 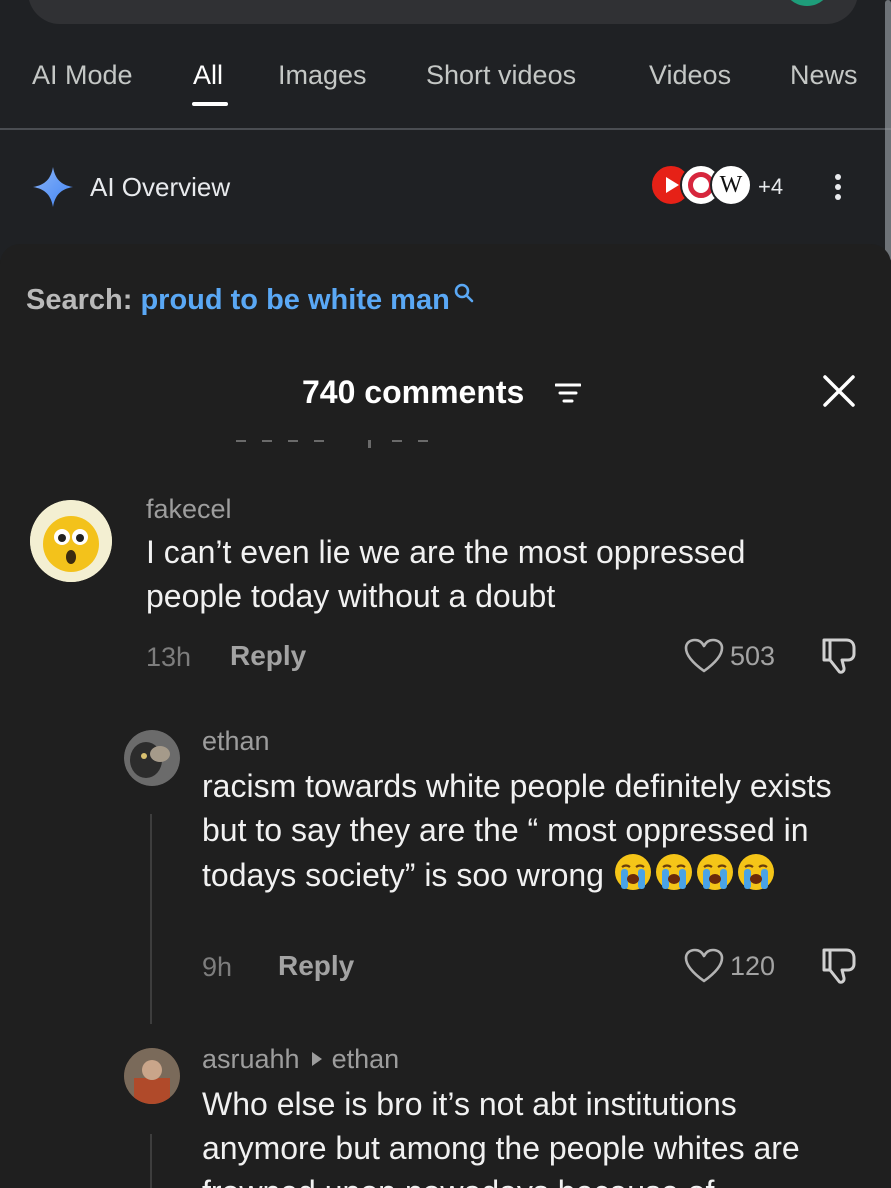 What do you see at coordinates (824, 75) in the screenshot?
I see `tab-news: News` at bounding box center [824, 75].